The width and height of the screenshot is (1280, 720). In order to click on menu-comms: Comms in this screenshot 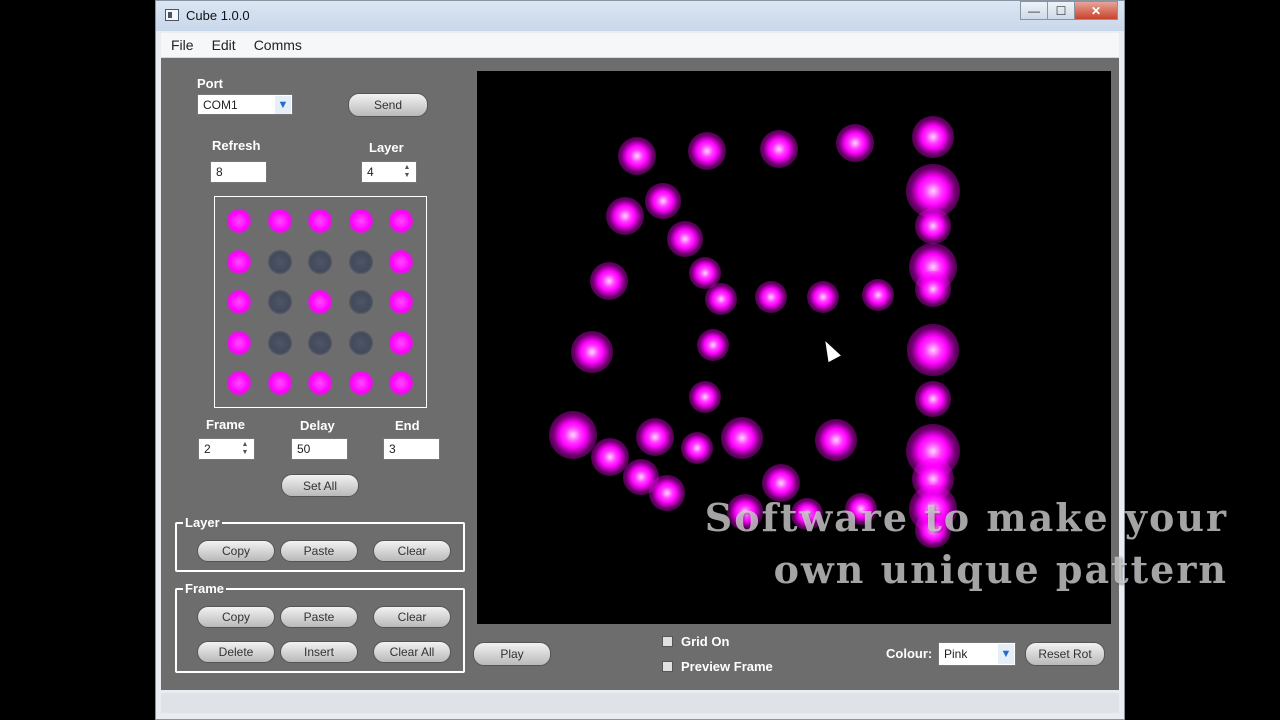, I will do `click(278, 45)`.